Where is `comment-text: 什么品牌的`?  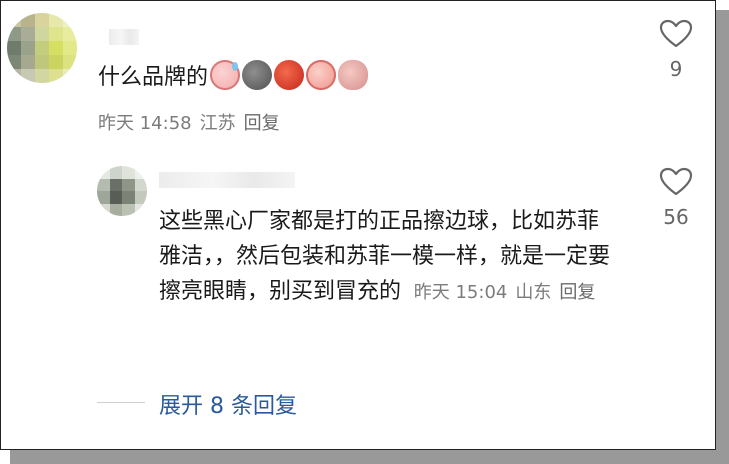
comment-text: 什么品牌的 is located at coordinates (233, 75).